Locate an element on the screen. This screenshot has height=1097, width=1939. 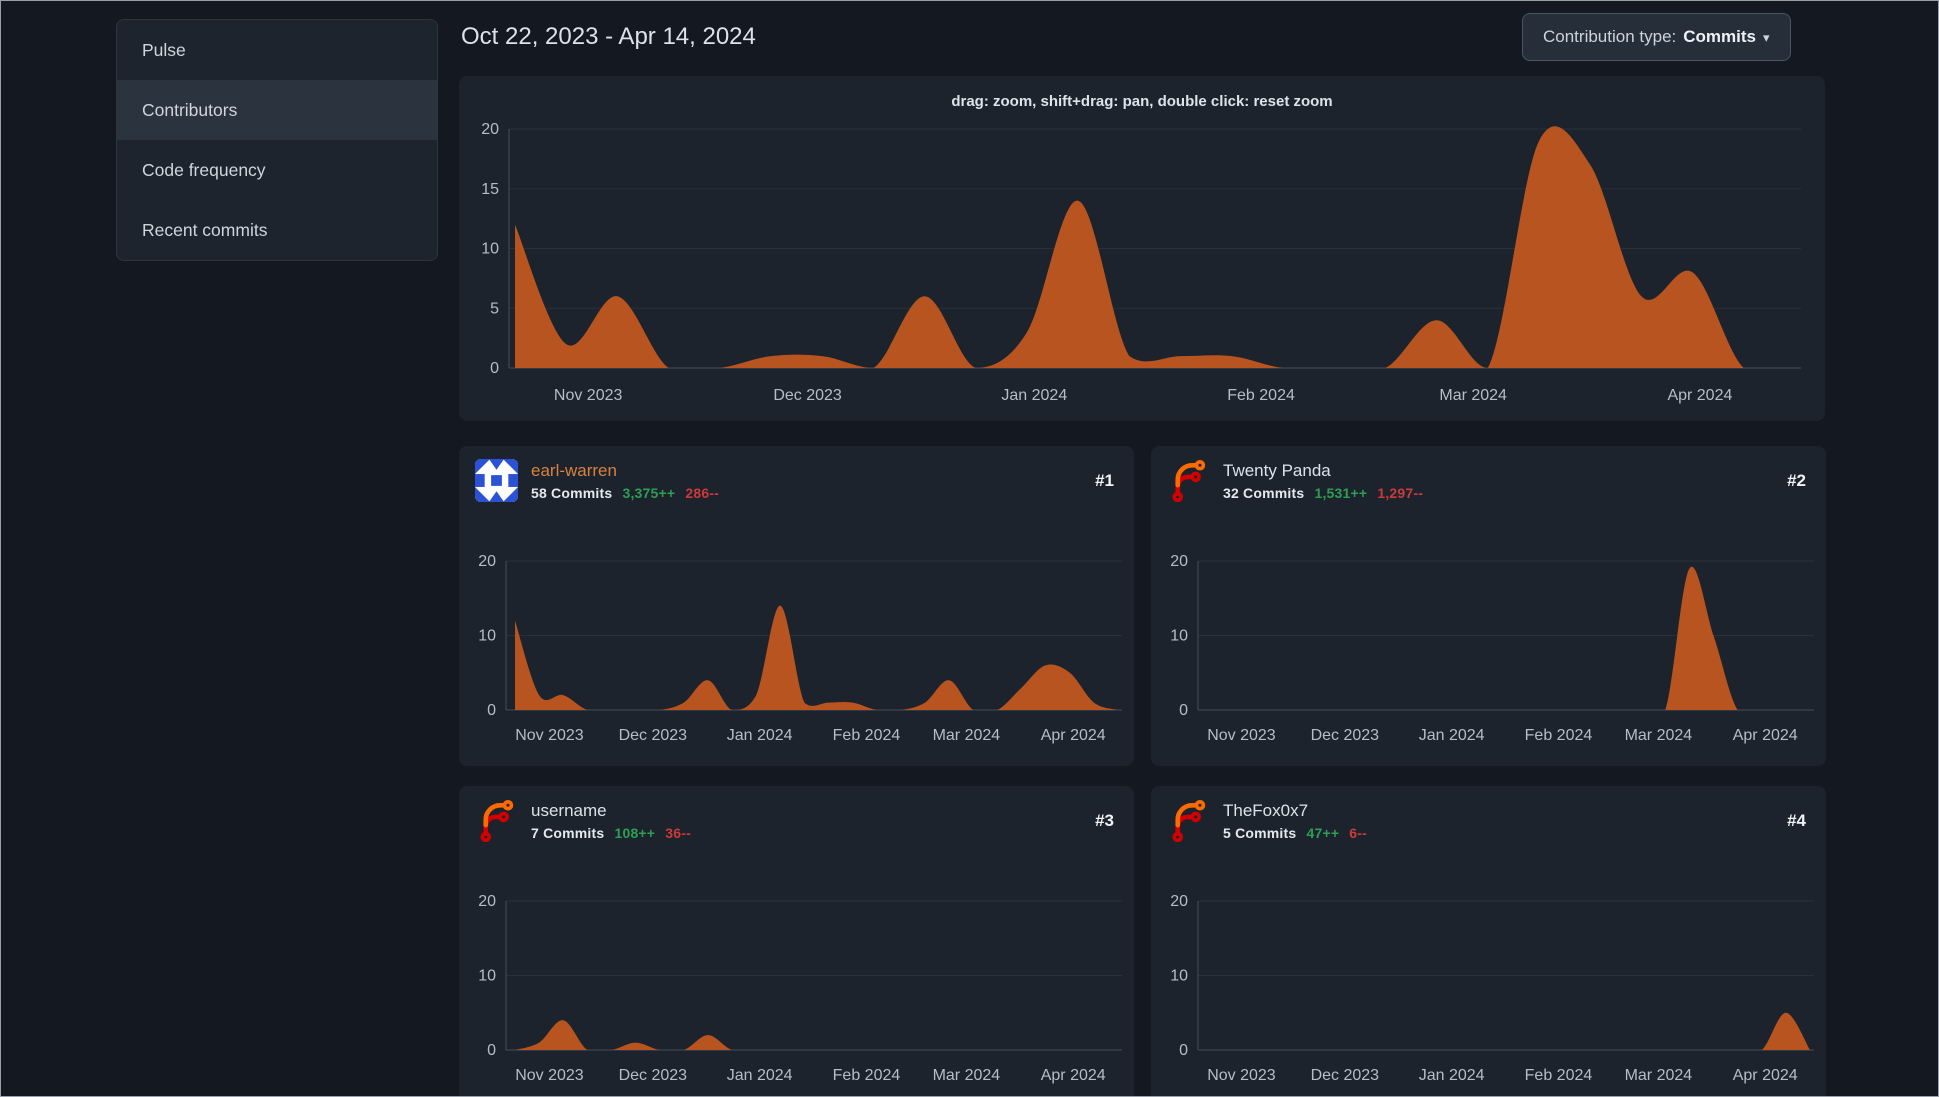
additions-count: 3,375++ is located at coordinates (649, 492).